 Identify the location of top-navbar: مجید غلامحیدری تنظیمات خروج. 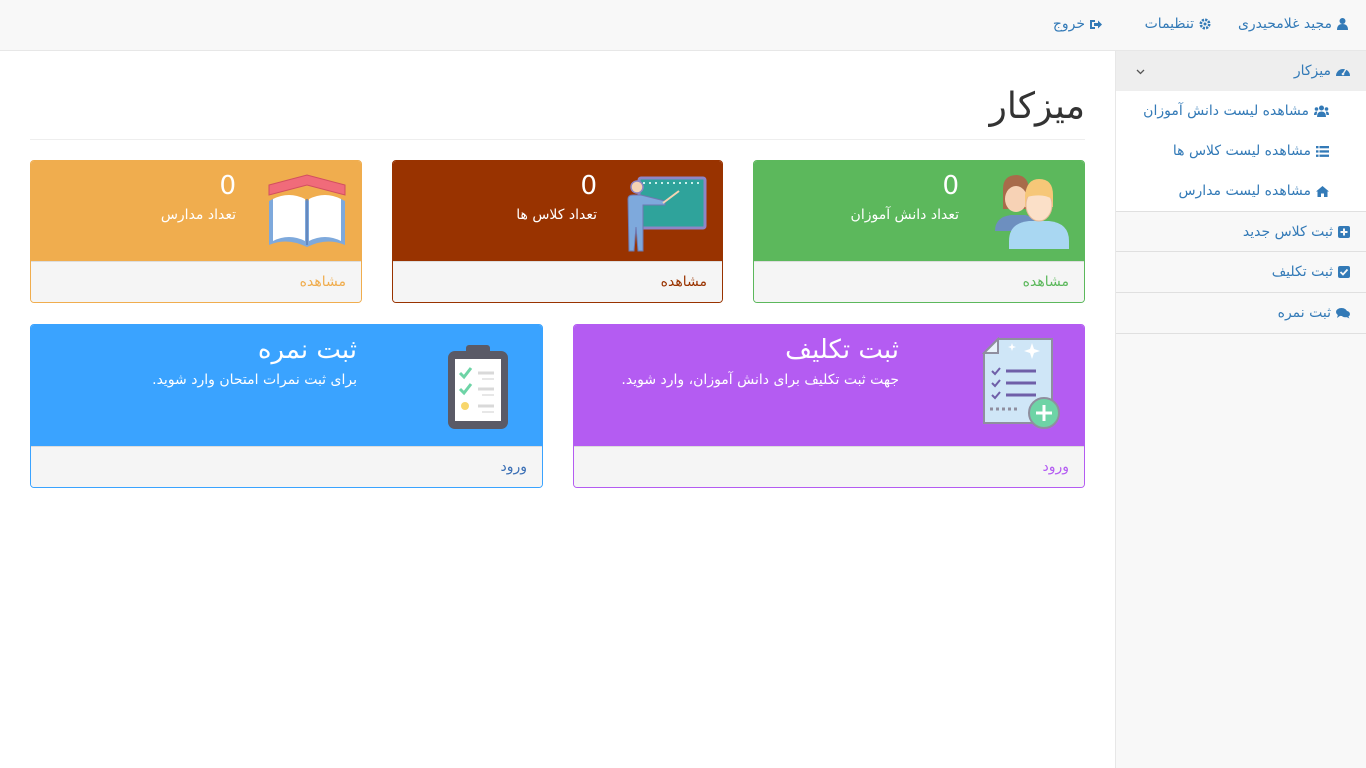
(683, 25).